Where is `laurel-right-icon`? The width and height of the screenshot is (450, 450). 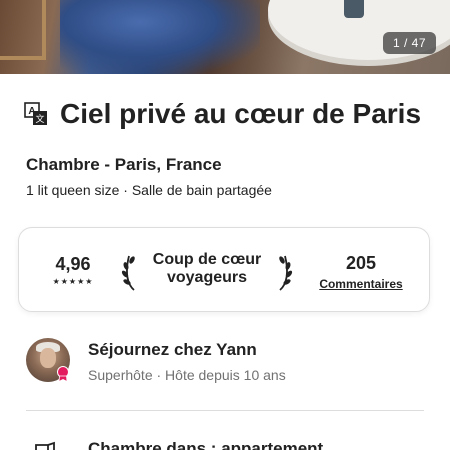 laurel-right-icon is located at coordinates (286, 273).